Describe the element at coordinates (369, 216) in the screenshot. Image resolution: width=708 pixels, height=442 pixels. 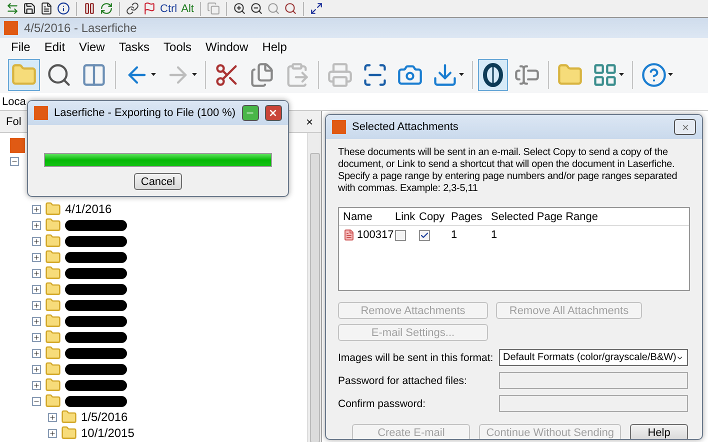
I see `column-header: Name` at that location.